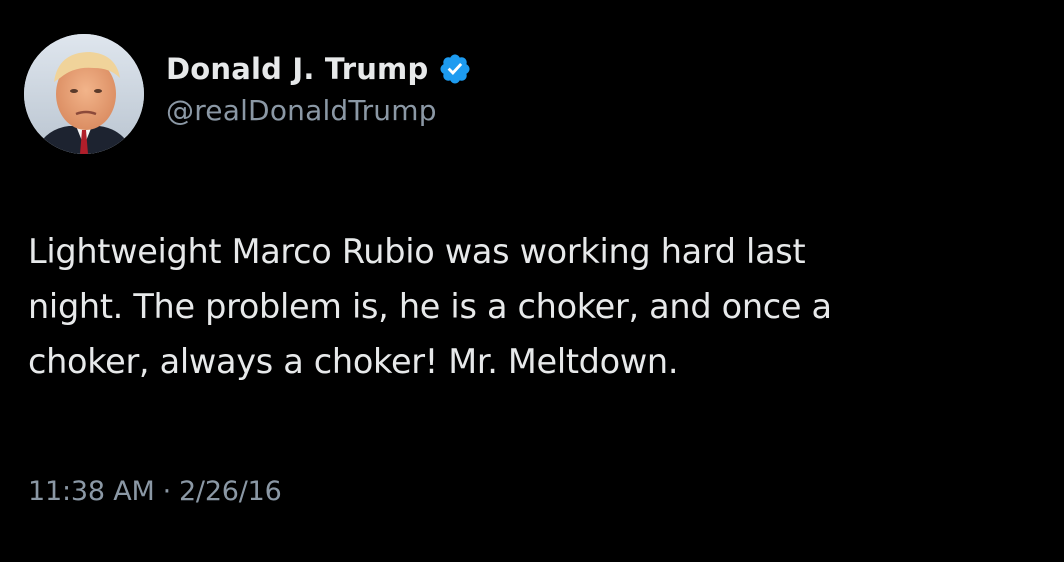 This screenshot has height=562, width=1064. Describe the element at coordinates (353, 361) in the screenshot. I see `tweet-text-line: choker, always a choker! Mr. Meltdown.` at that location.